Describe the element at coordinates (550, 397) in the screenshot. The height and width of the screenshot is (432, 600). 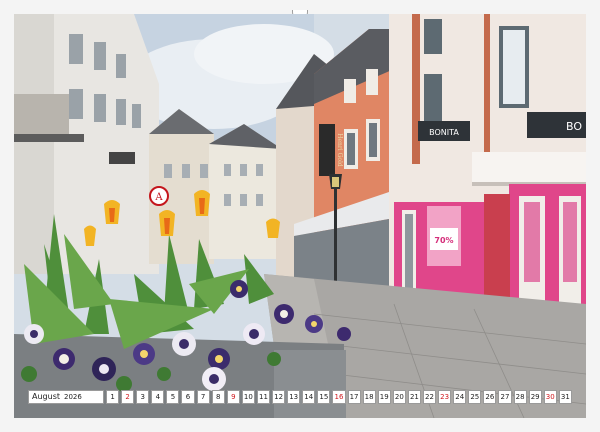
I see `day-cell: 30` at that location.